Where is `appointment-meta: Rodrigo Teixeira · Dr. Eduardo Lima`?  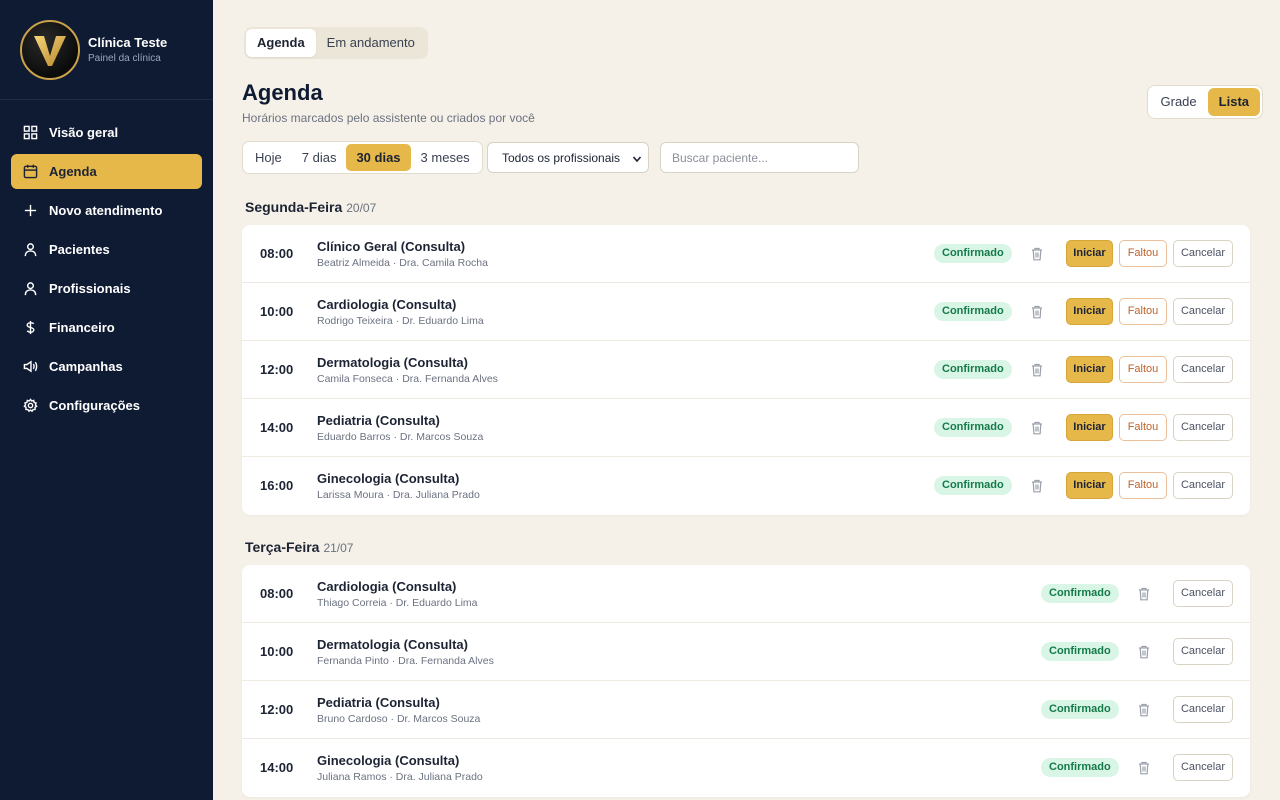 appointment-meta: Rodrigo Teixeira · Dr. Eduardo Lima is located at coordinates (400, 321).